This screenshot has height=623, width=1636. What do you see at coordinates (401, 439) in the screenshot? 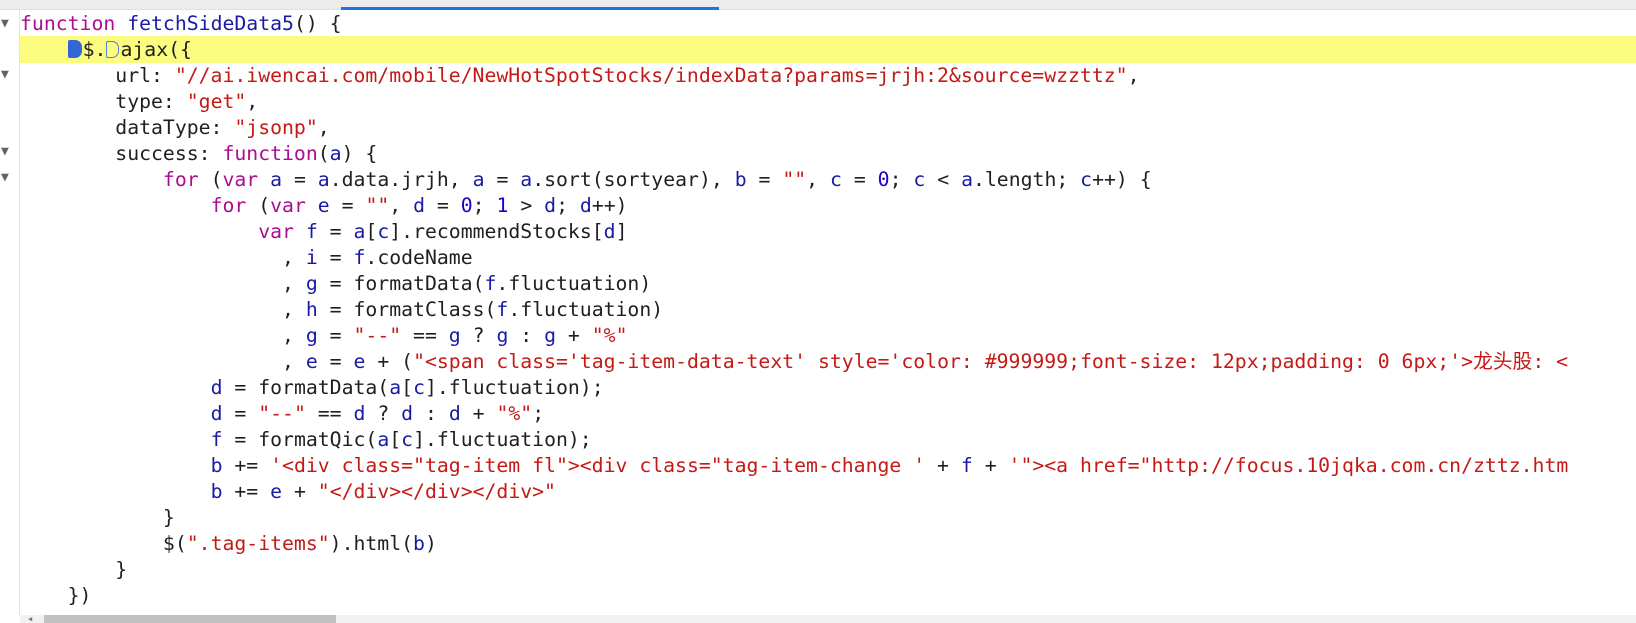
I see `code-line: f = formatQic(a[c].fluctuation);` at bounding box center [401, 439].